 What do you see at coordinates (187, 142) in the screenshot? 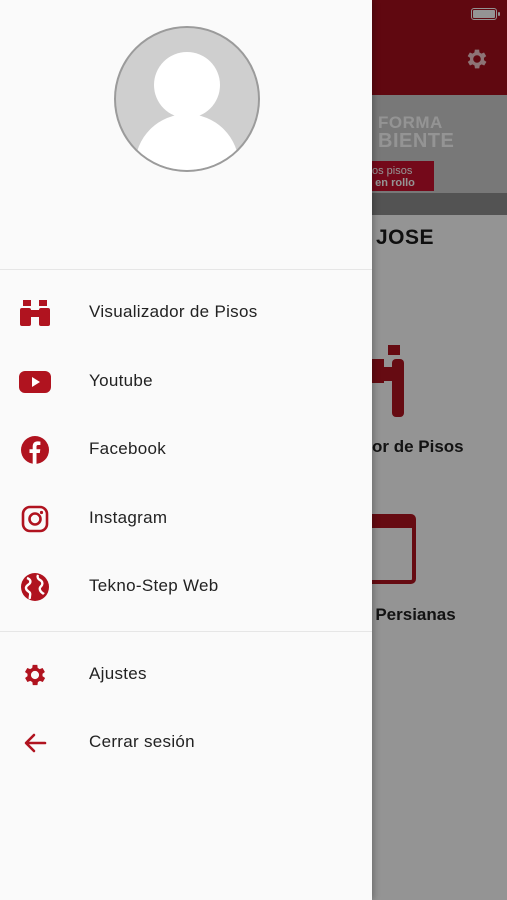
I see `avatar-body` at bounding box center [187, 142].